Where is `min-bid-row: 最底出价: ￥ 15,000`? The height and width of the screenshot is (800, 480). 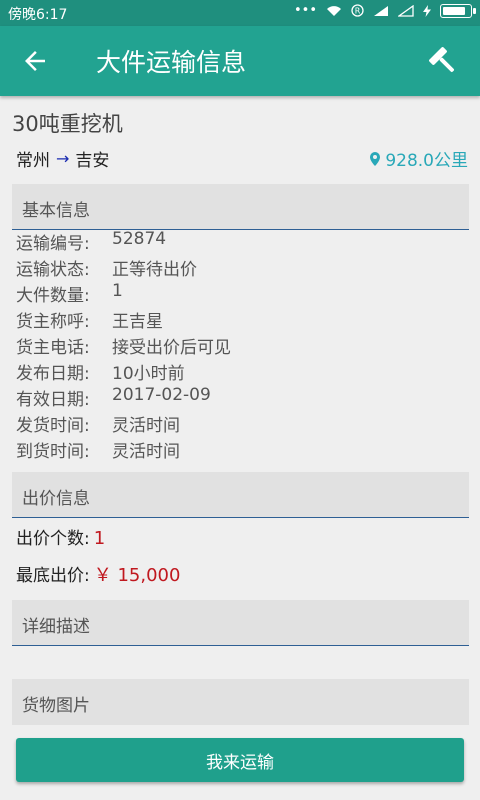
min-bid-row: 最底出价: ￥ 15,000 is located at coordinates (98, 574).